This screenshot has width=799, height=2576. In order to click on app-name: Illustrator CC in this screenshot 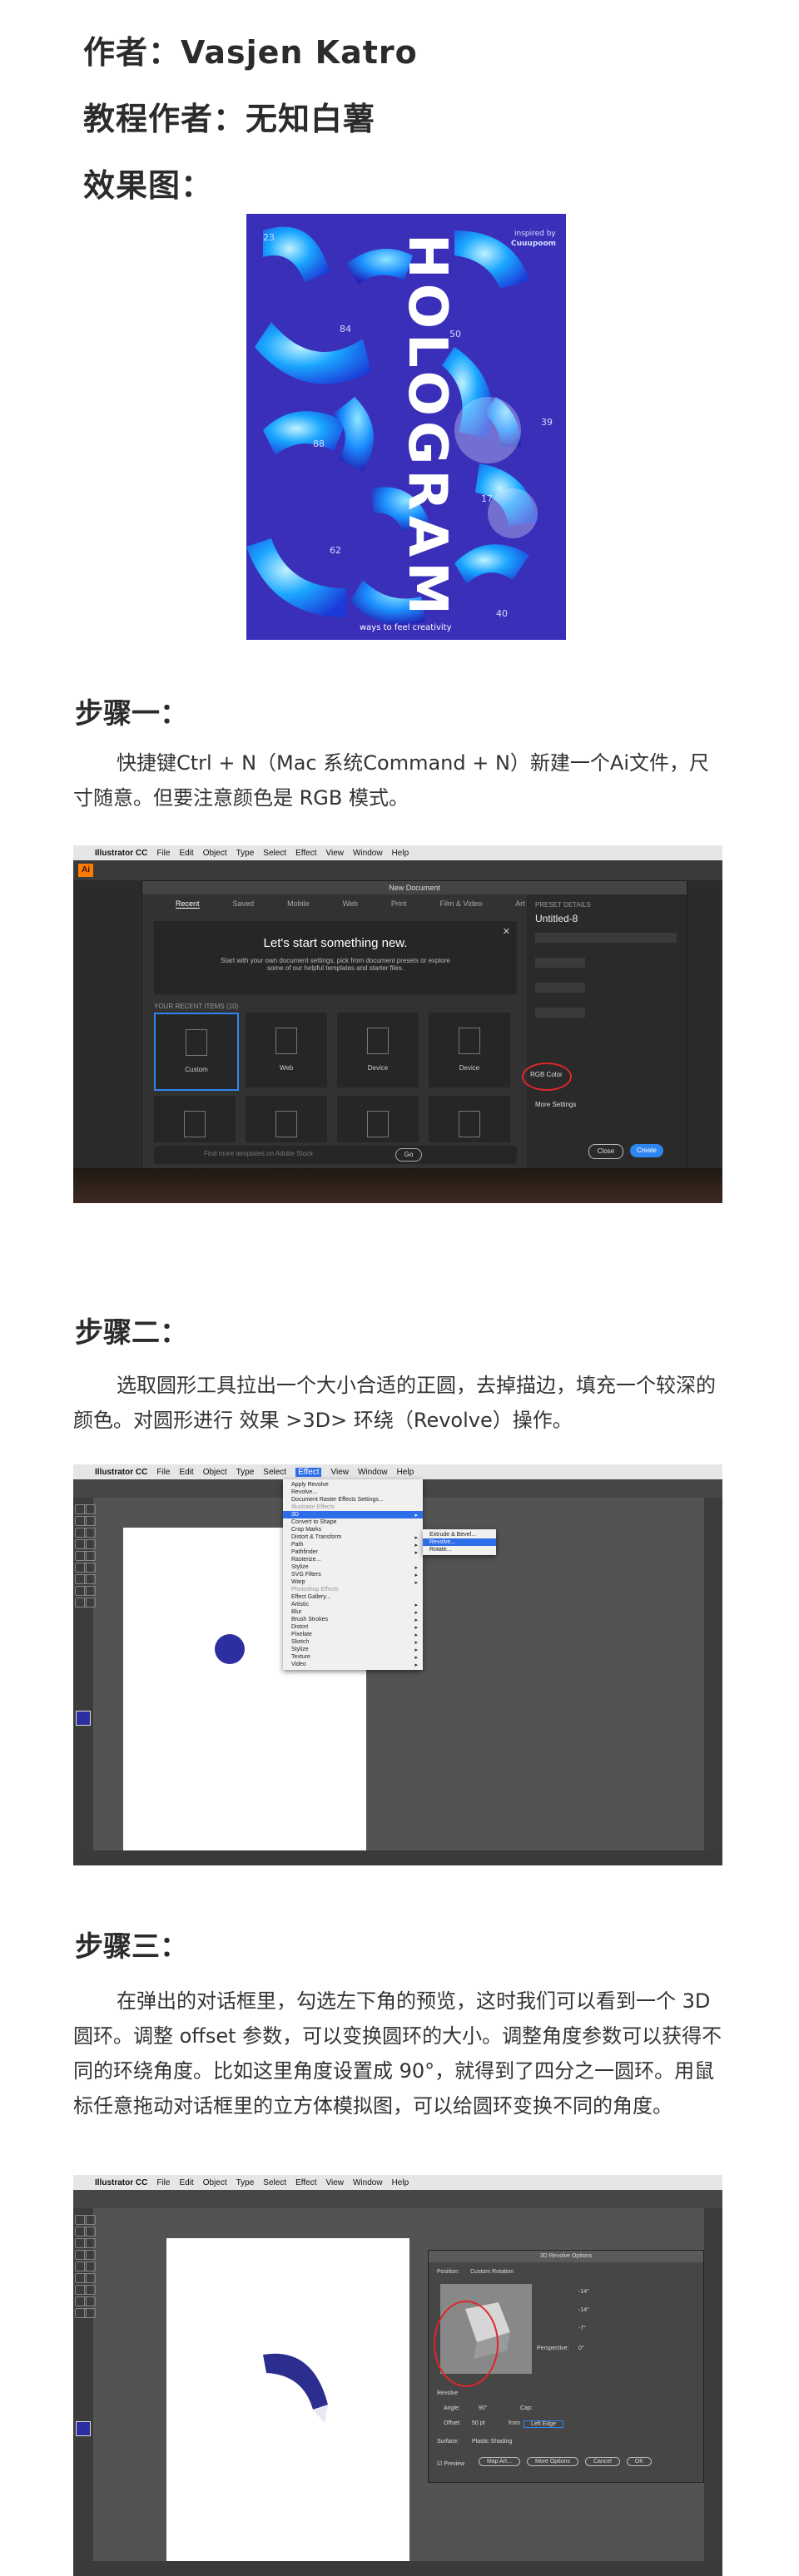, I will do `click(121, 854)`.